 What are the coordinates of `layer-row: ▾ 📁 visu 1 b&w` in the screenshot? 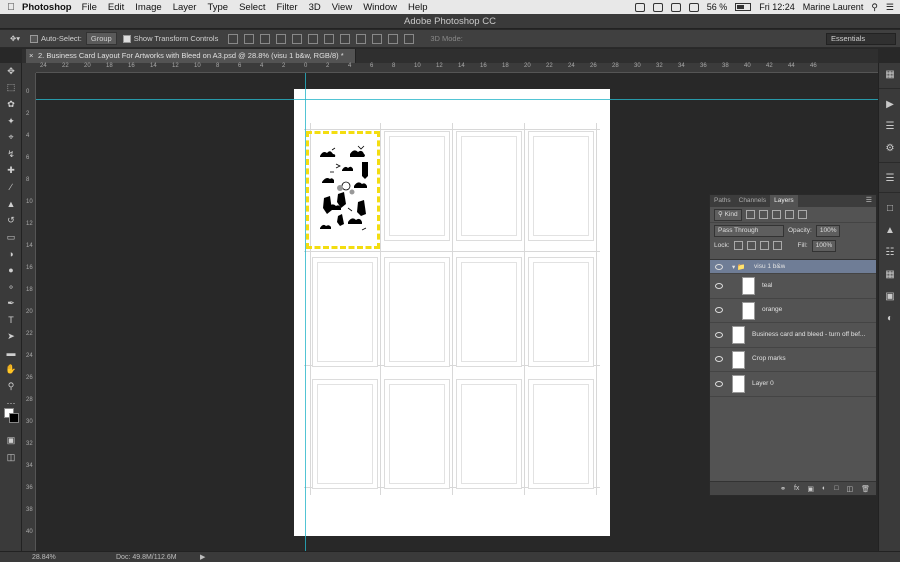 It's located at (793, 267).